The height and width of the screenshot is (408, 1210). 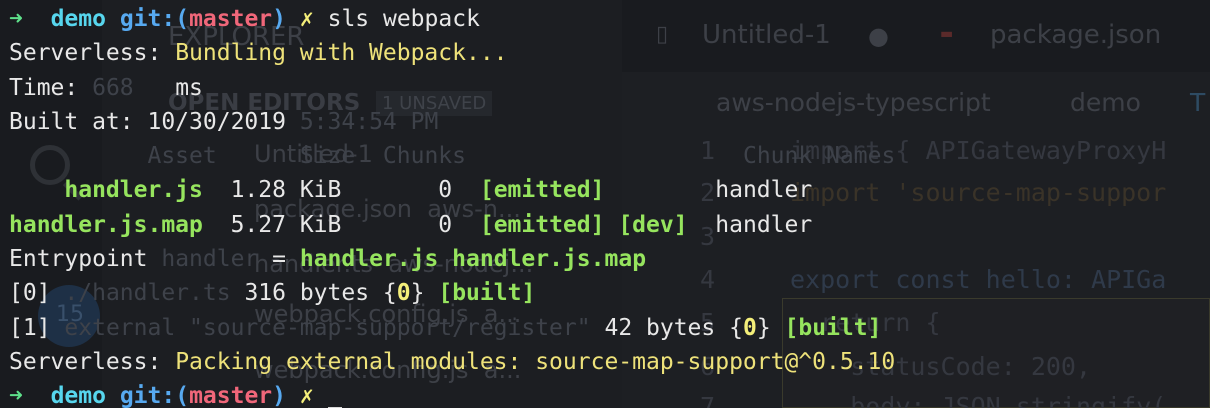 What do you see at coordinates (473, 259) in the screenshot?
I see `entrypoint-files: handler.js handler.js.map` at bounding box center [473, 259].